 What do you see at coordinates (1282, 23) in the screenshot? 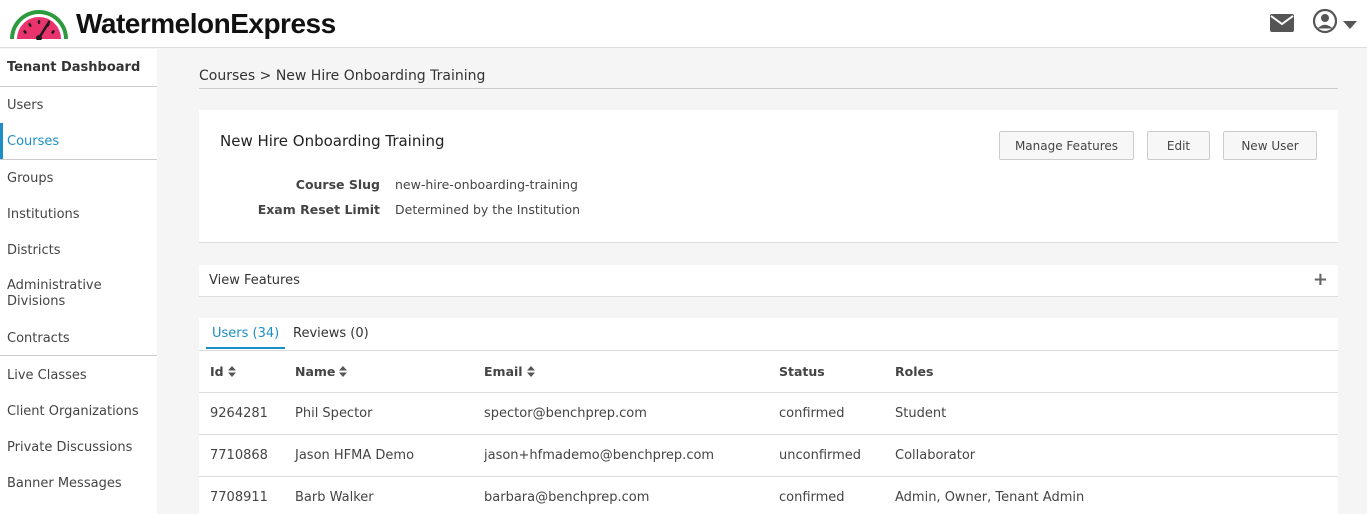
I see `mail-button` at bounding box center [1282, 23].